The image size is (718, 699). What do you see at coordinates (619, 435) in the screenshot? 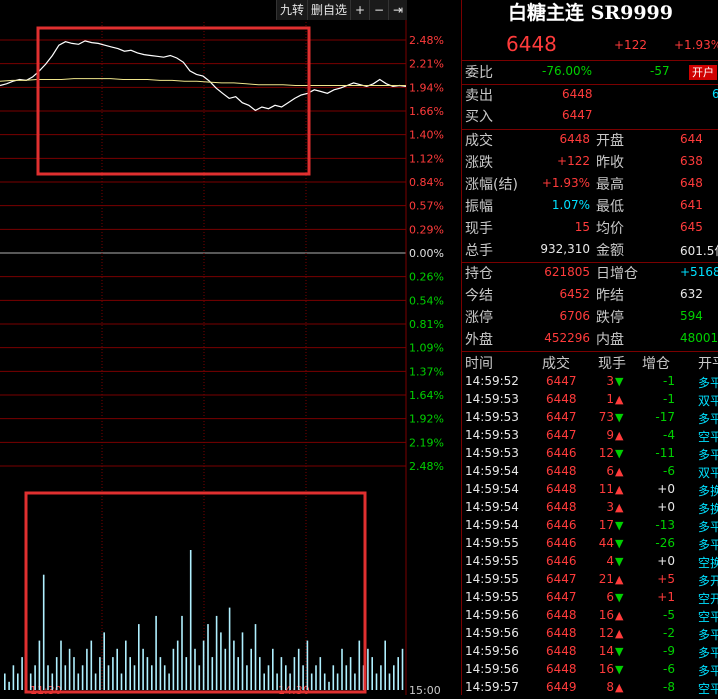
I see `arrow-up-icon: ▲` at bounding box center [619, 435].